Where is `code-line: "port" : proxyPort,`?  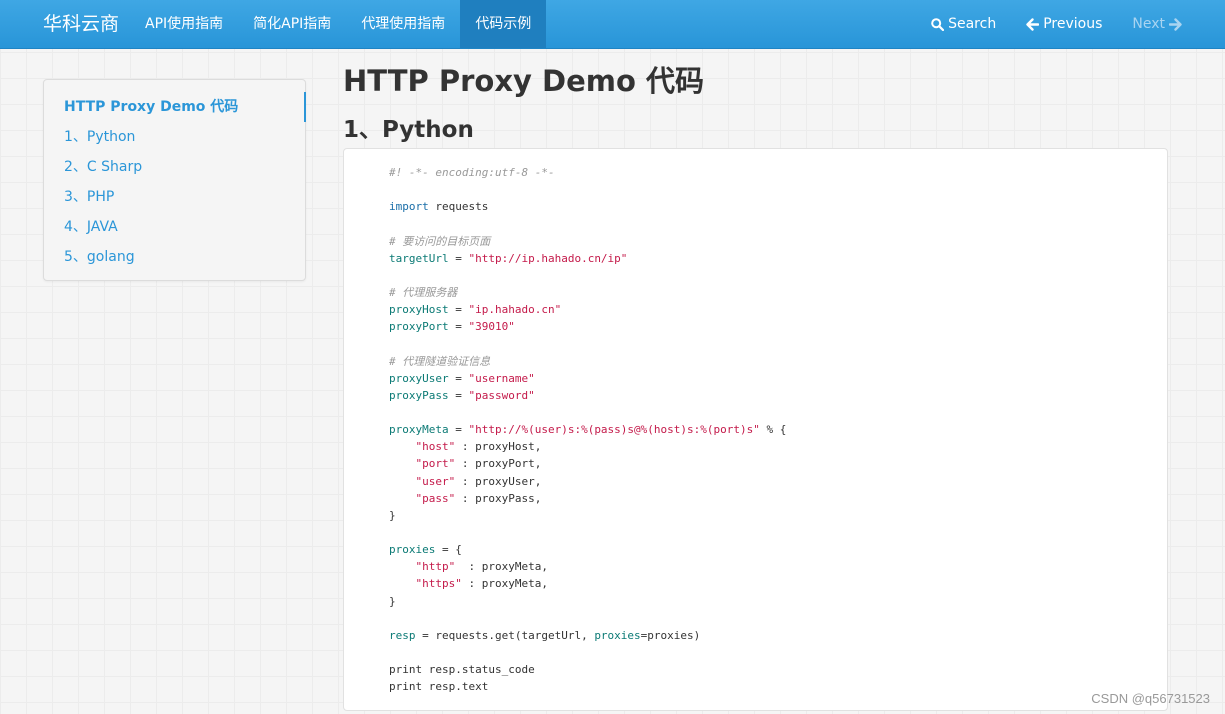 code-line: "port" : proxyPort, is located at coordinates (778, 463).